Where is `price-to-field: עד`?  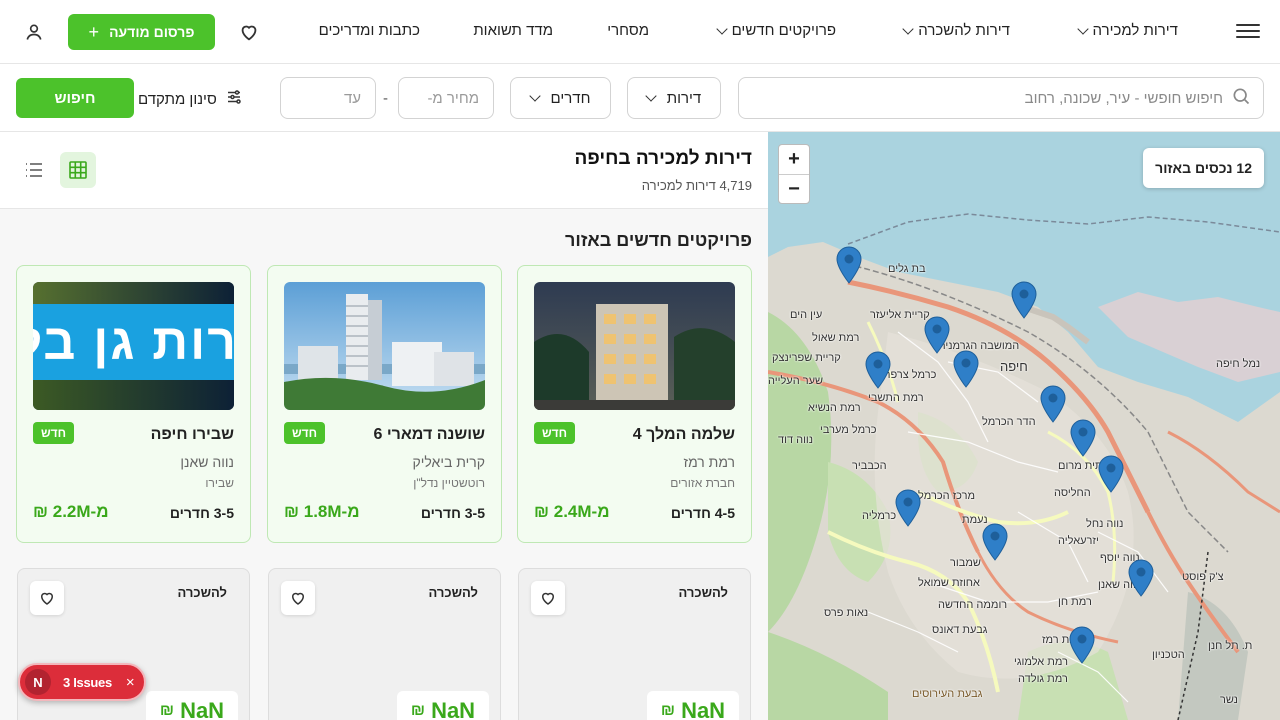
price-to-field: עד is located at coordinates (328, 98).